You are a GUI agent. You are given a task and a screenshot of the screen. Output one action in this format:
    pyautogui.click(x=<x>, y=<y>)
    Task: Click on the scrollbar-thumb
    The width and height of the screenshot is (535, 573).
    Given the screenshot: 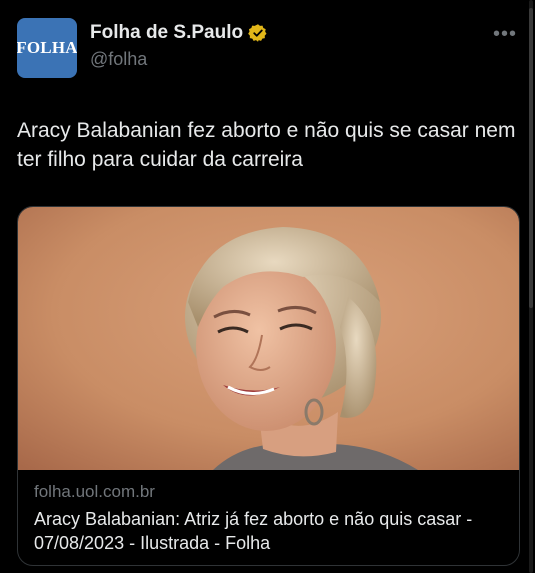 What is the action you would take?
    pyautogui.click(x=531, y=158)
    